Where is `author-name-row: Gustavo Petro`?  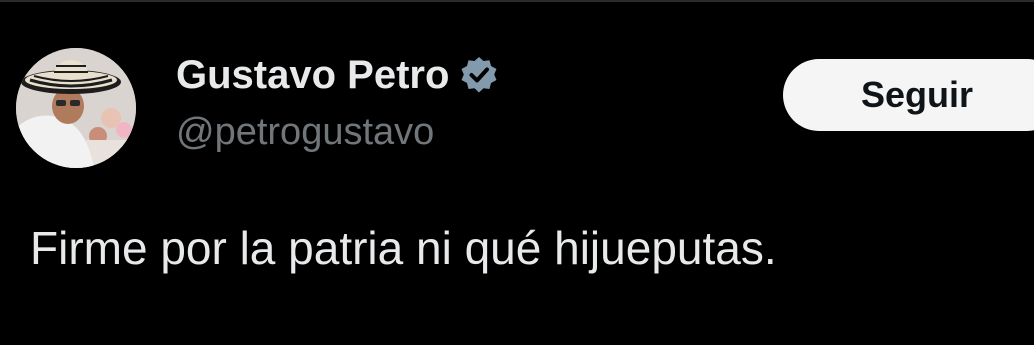 author-name-row: Gustavo Petro is located at coordinates (337, 75).